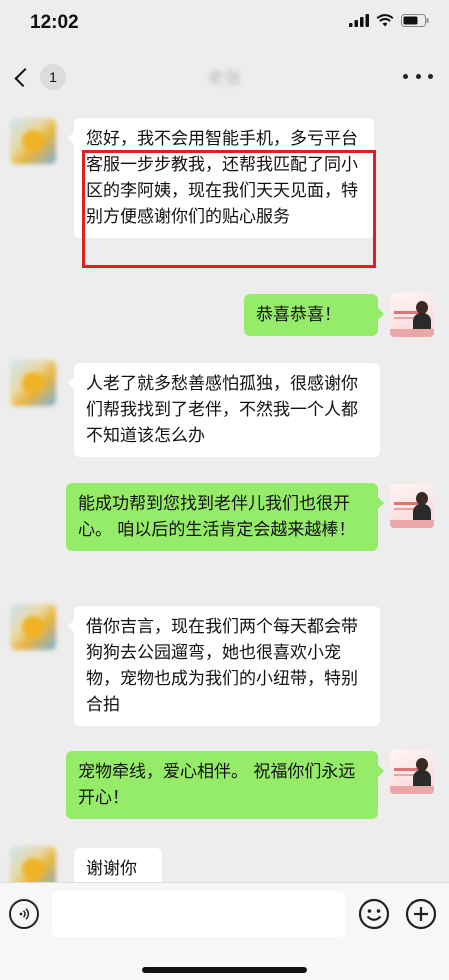  What do you see at coordinates (225, 517) in the screenshot?
I see `message-bubble-outgoing: 能成功帮到您找到老伴儿我们也很开心。 咱以后的生活肯定会越来越棒！` at bounding box center [225, 517].